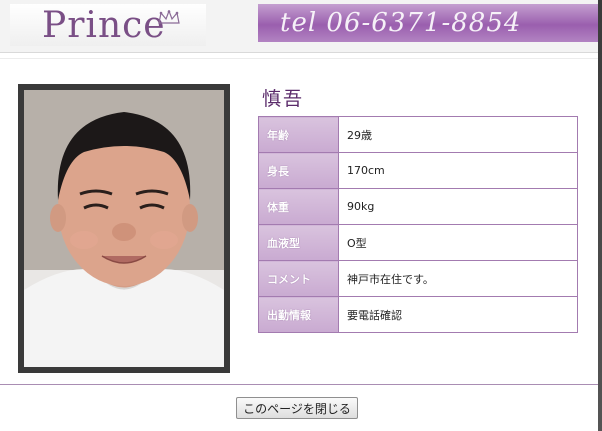 The width and height of the screenshot is (602, 431). I want to click on row-label: 体重, so click(298, 206).